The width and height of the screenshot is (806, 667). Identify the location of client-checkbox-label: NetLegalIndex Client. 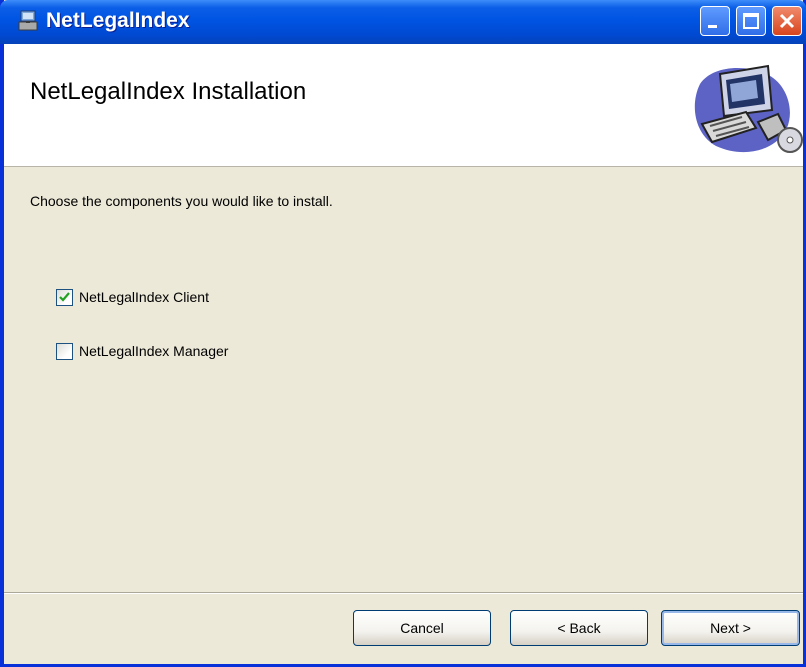
(144, 297).